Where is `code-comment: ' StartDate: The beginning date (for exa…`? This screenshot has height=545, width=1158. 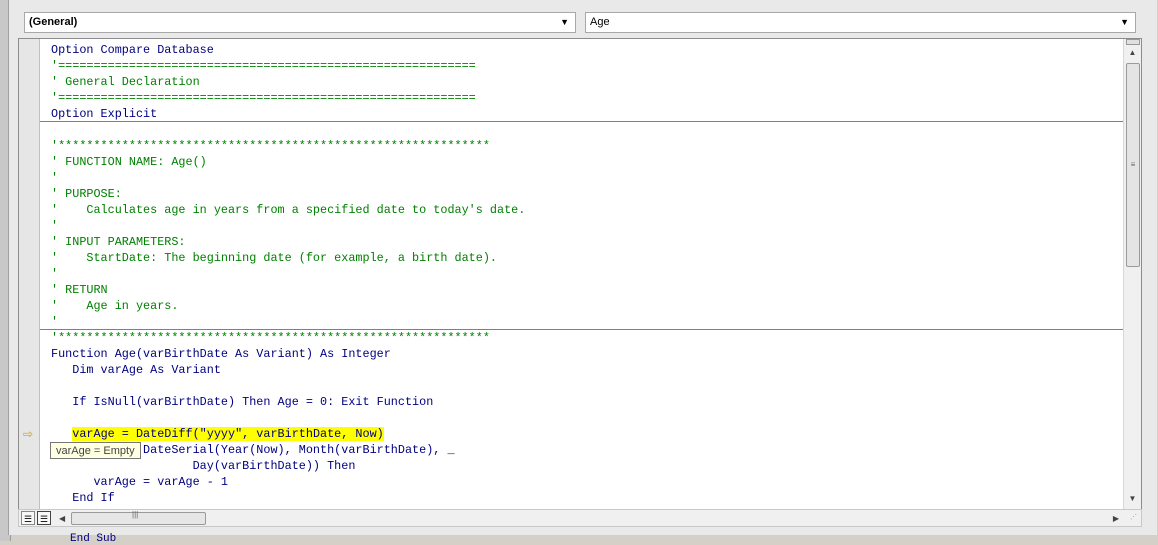
code-comment: ' StartDate: The beginning date (for exa… is located at coordinates (274, 258).